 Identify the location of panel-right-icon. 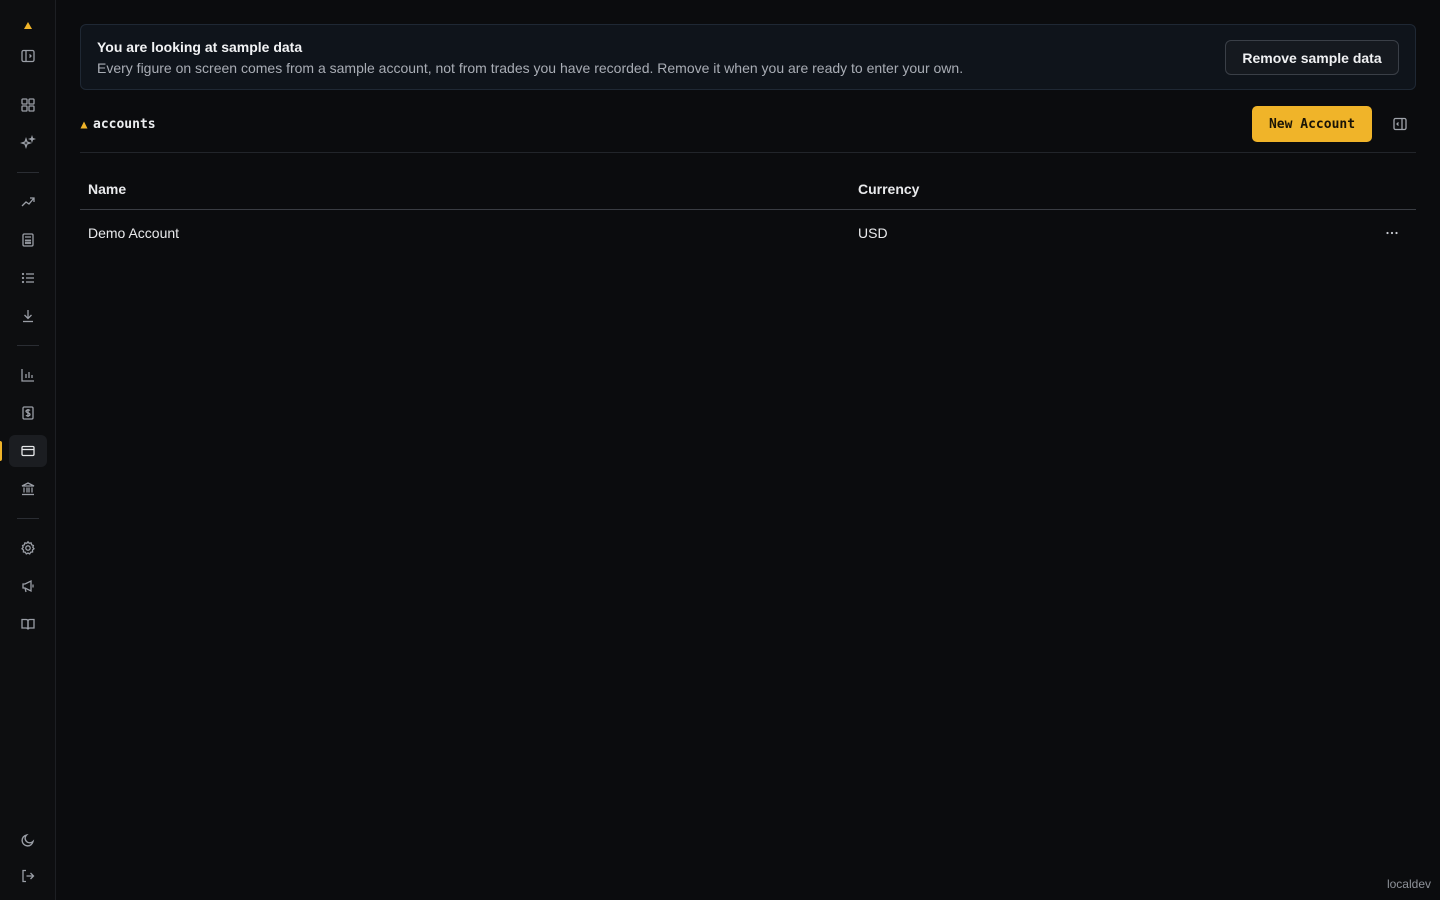
(1400, 124).